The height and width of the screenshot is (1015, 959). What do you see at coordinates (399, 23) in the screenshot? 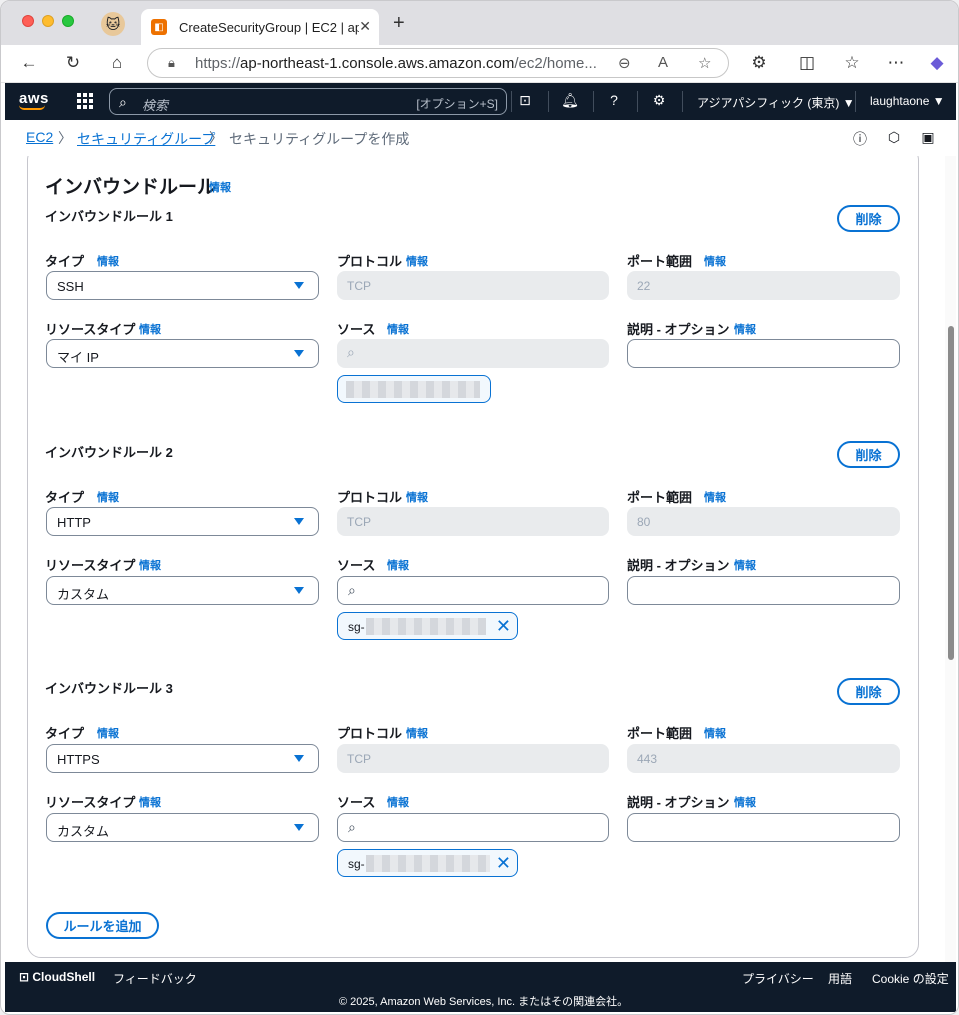
I see `new-tab-icon: +` at bounding box center [399, 23].